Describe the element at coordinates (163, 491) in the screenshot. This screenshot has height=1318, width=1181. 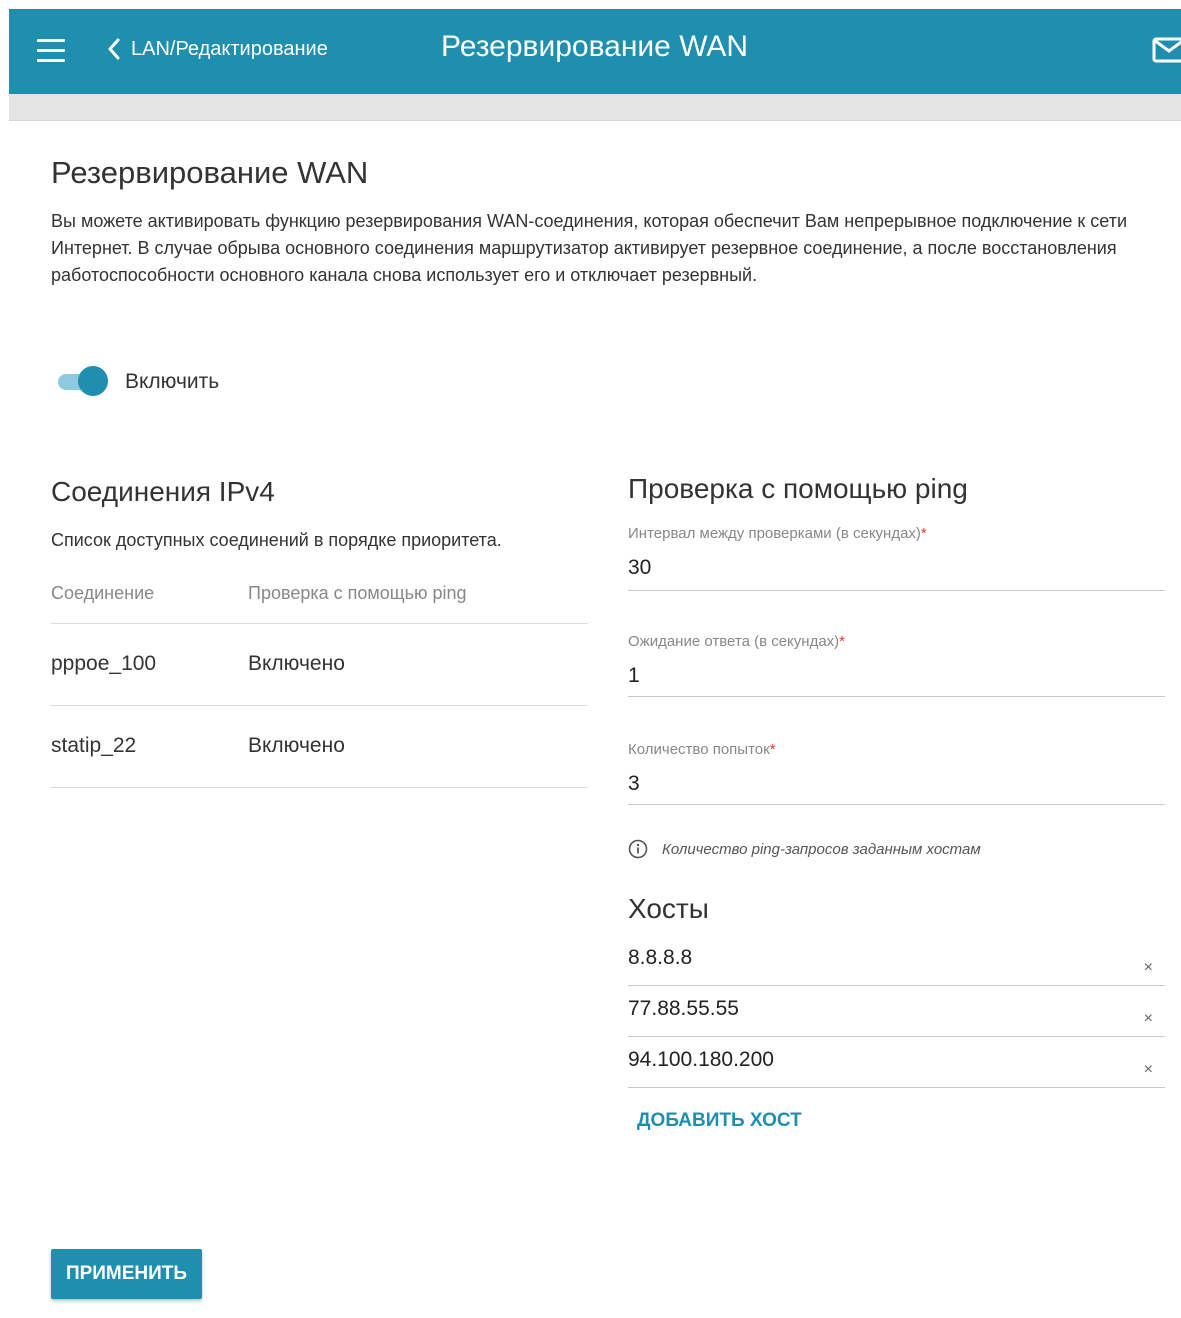
I see `connections-title: Соединения IPv4` at that location.